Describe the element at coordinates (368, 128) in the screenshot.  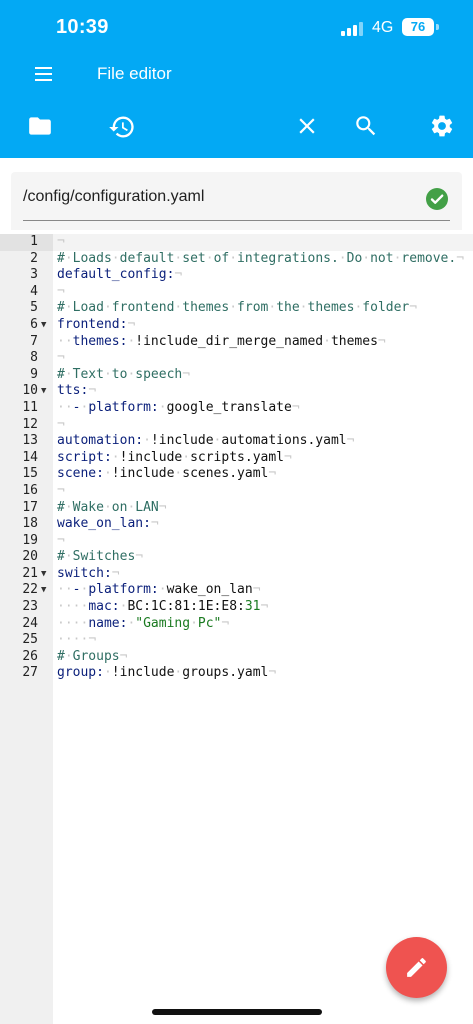
I see `search-icon` at that location.